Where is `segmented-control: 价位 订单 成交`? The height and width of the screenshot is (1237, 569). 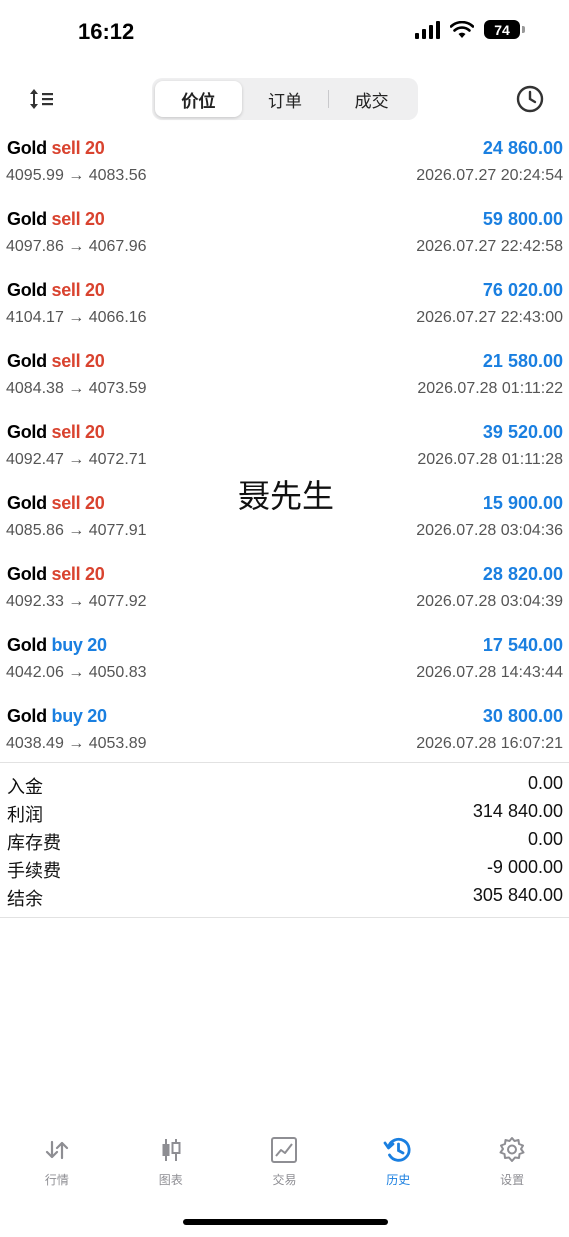
segmented-control: 价位 订单 成交 is located at coordinates (285, 99).